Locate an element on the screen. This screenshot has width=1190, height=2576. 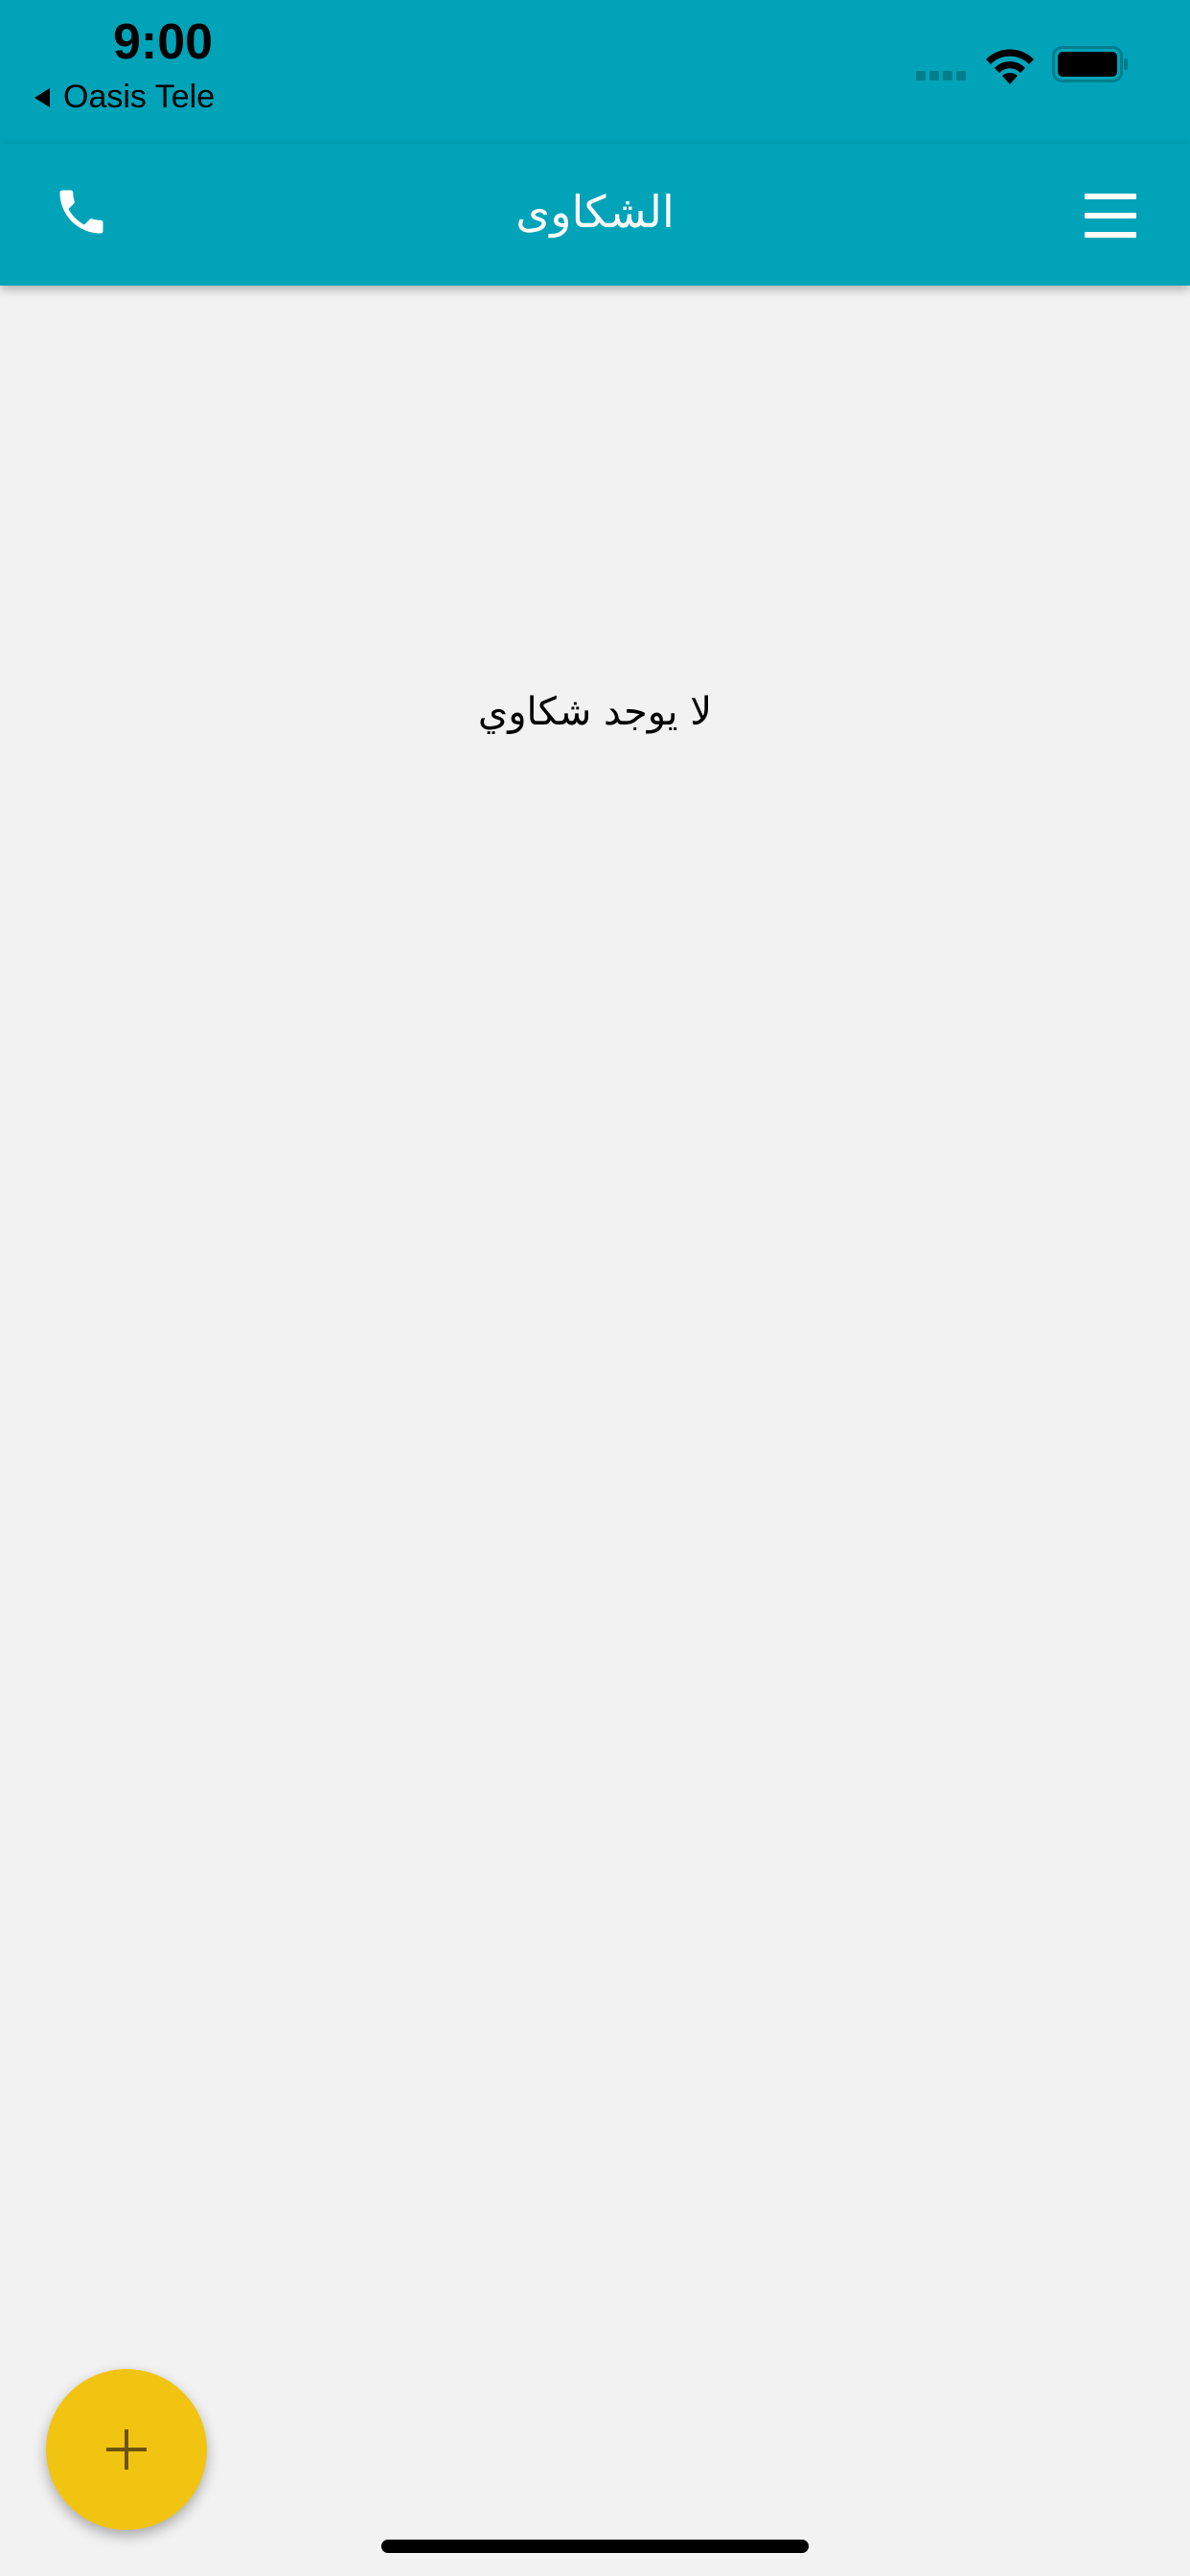
status-bar: 9:00 Oasis Tele is located at coordinates (595, 72).